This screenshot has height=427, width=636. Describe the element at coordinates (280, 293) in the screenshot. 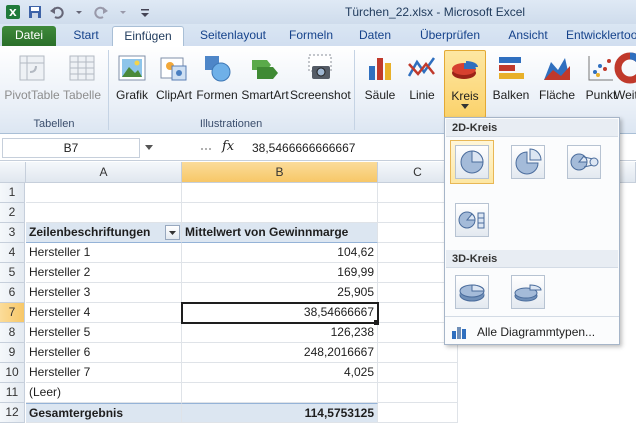

I see `pivot-value: 25,905` at that location.